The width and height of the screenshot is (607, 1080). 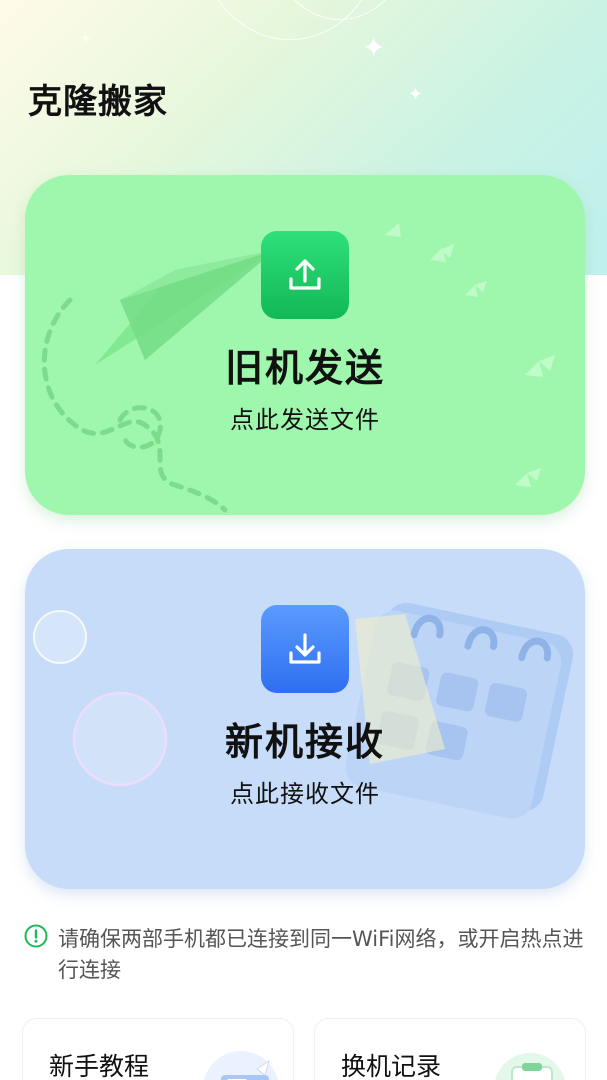 I want to click on tutorial-card: 新手教程, so click(x=158, y=1049).